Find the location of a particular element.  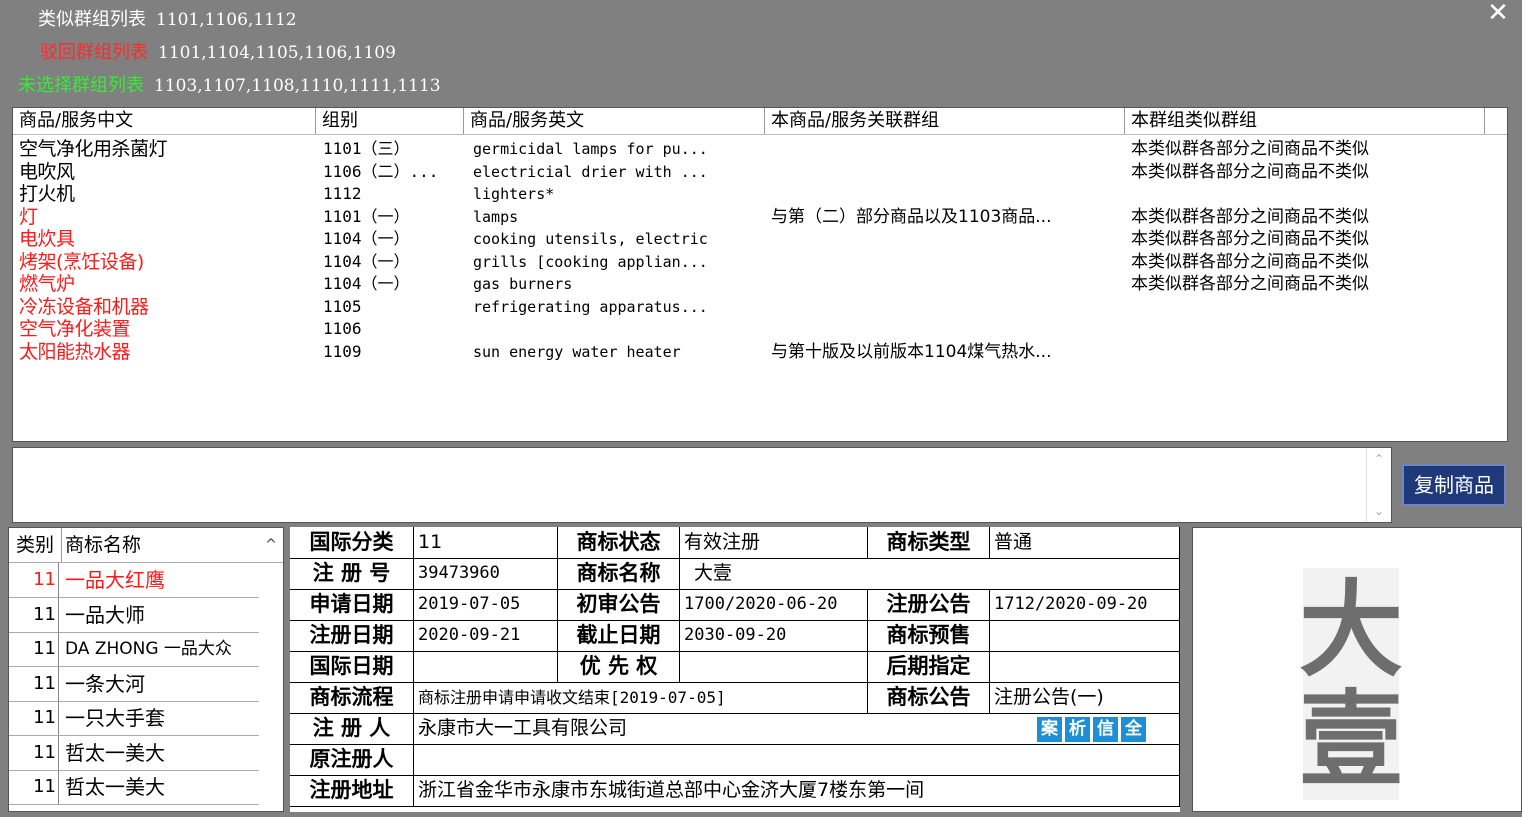

rejected-groups-line: 驳回群组列表 1101,1104,1105,1106,1109 is located at coordinates (218, 53).